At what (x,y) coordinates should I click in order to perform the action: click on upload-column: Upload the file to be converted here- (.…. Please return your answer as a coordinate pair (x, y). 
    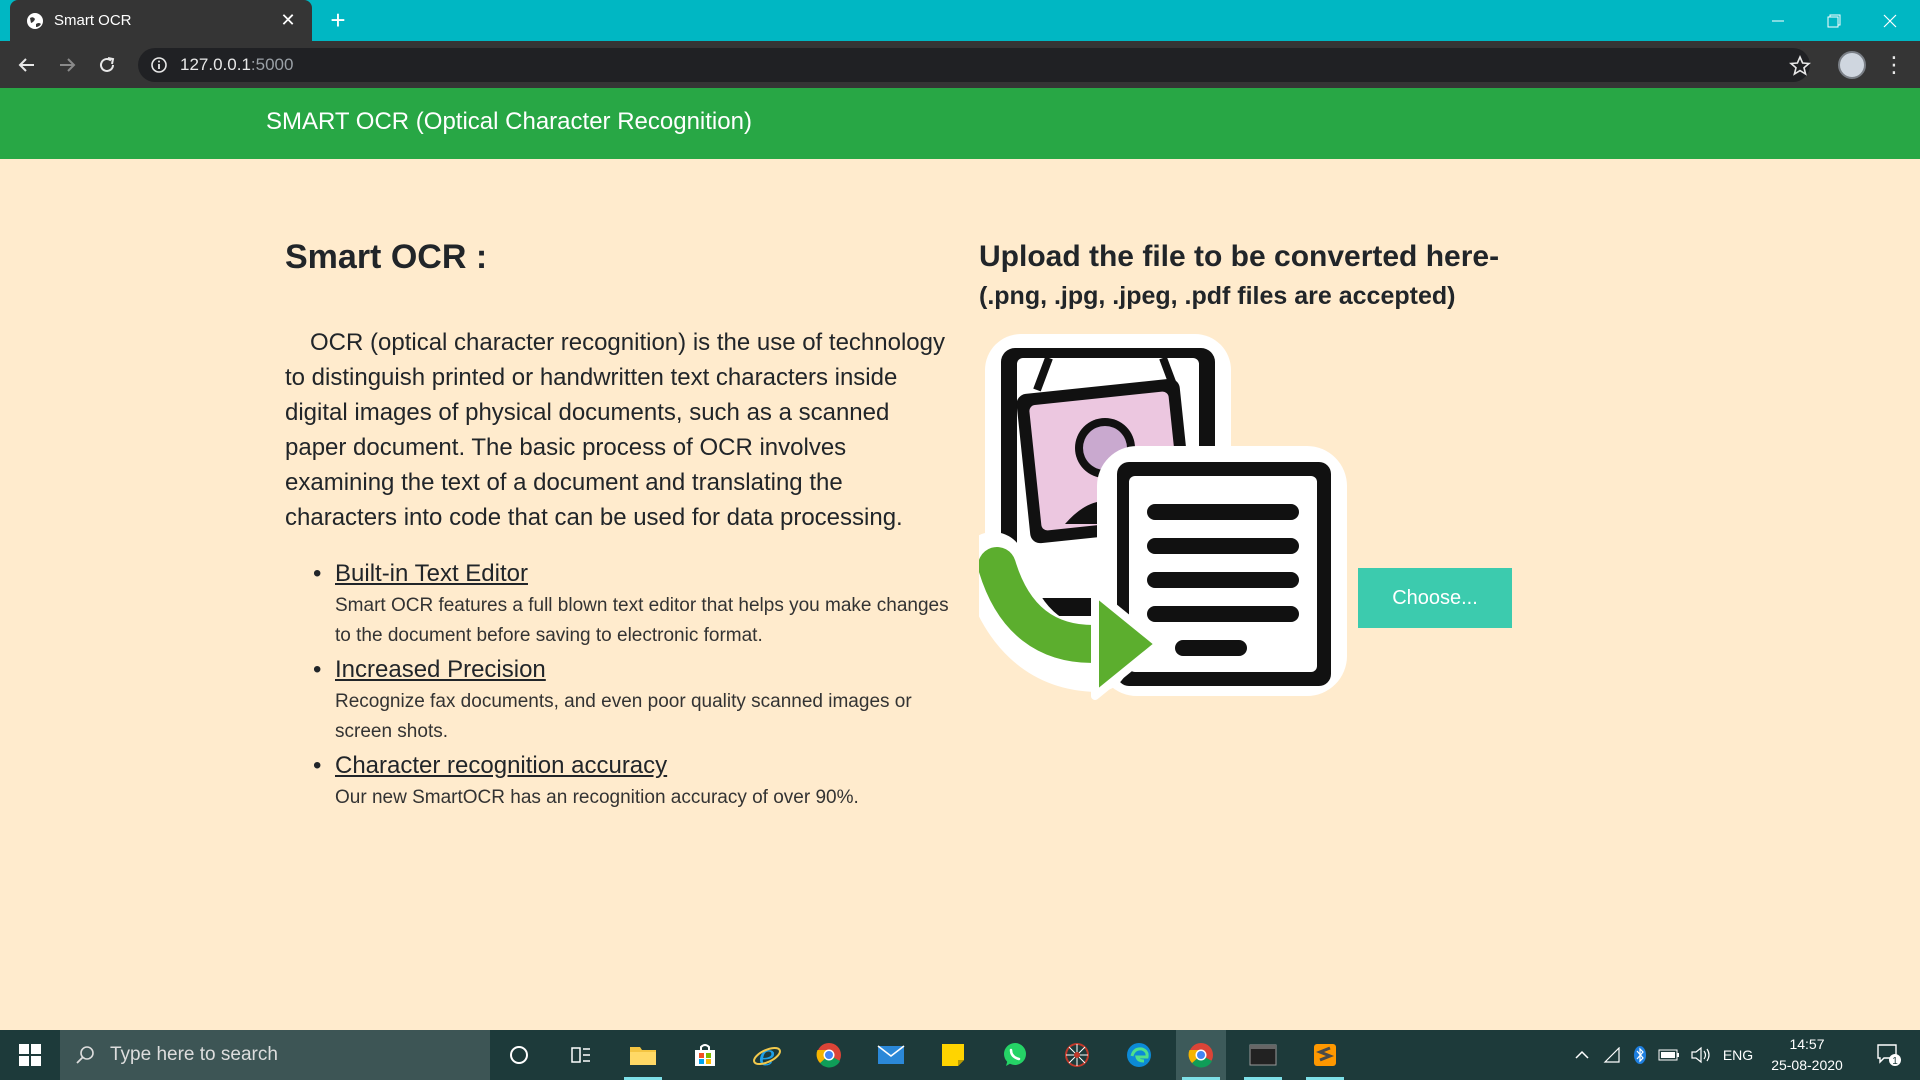
    Looking at the image, I should click on (1279, 469).